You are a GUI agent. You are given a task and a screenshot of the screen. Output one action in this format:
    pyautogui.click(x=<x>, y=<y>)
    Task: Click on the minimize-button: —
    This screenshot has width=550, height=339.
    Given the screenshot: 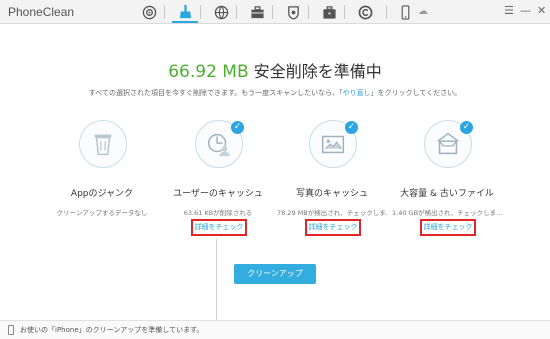 What is the action you would take?
    pyautogui.click(x=525, y=11)
    